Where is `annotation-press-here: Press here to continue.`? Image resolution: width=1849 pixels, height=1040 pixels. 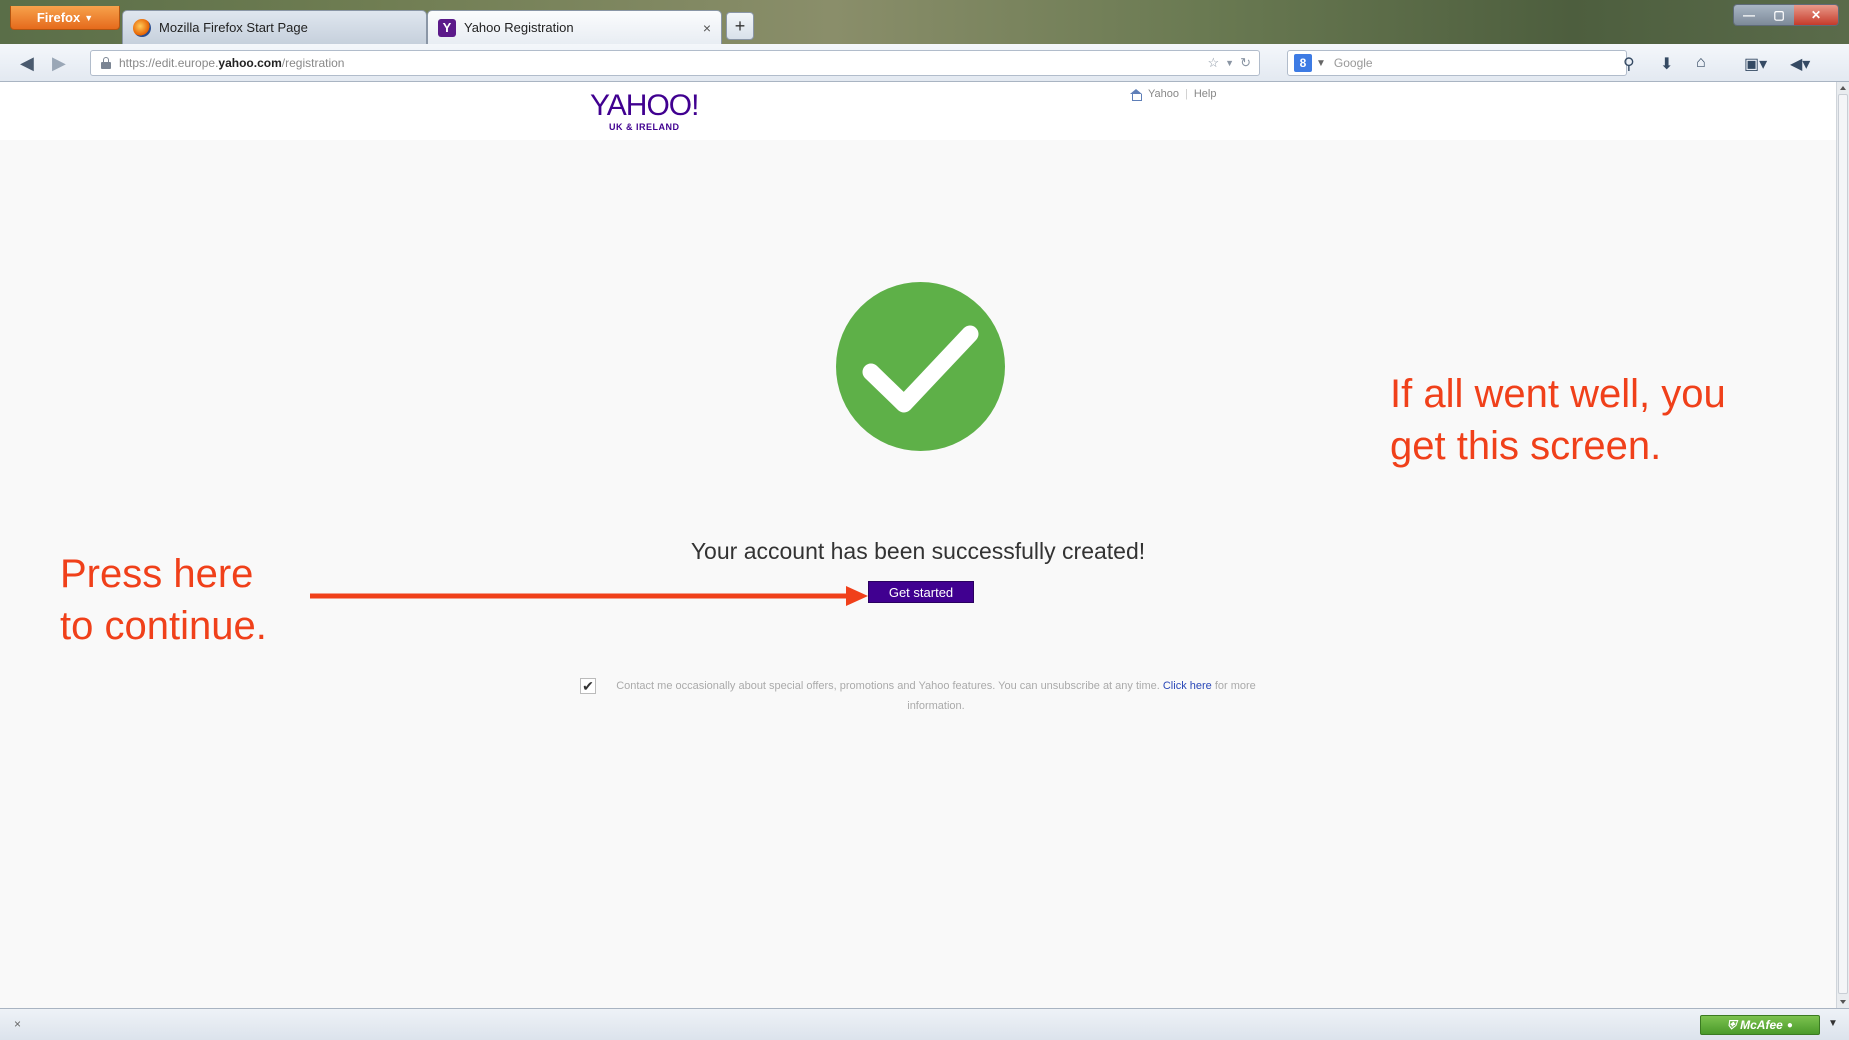 annotation-press-here: Press here to continue. is located at coordinates (163, 600).